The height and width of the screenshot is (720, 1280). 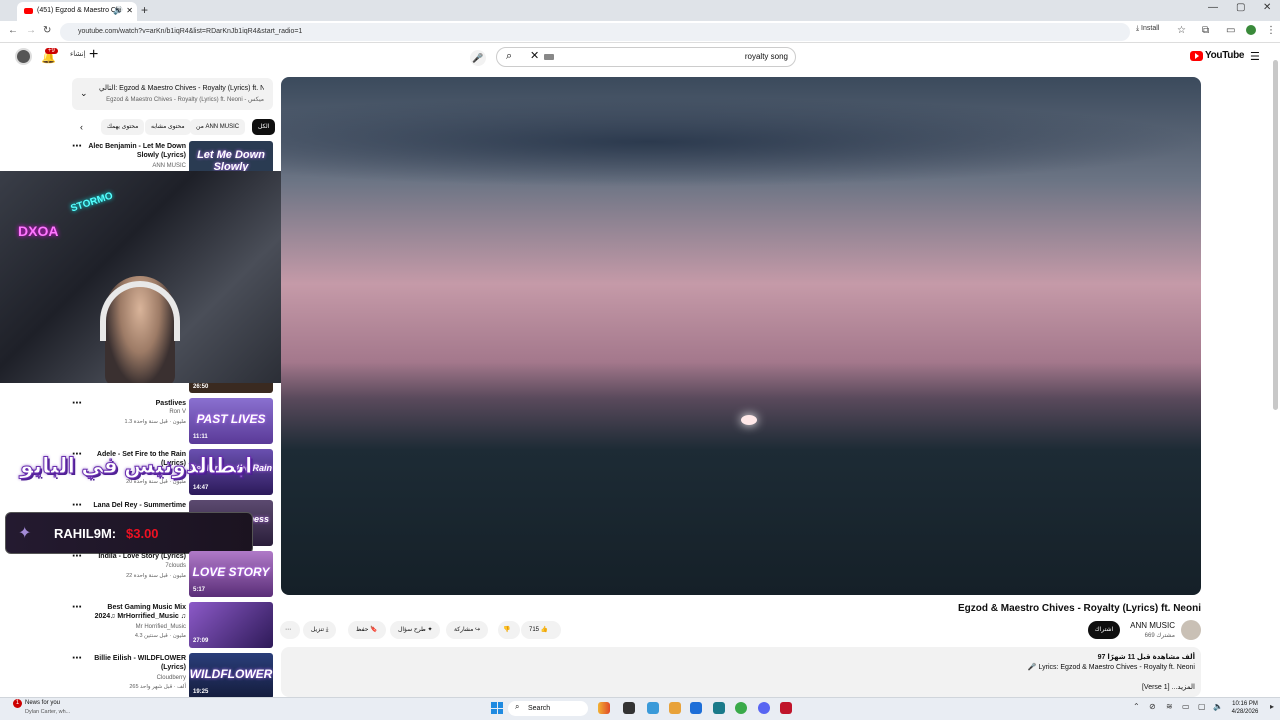 What do you see at coordinates (13, 30) in the screenshot?
I see `back-icon: ←` at bounding box center [13, 30].